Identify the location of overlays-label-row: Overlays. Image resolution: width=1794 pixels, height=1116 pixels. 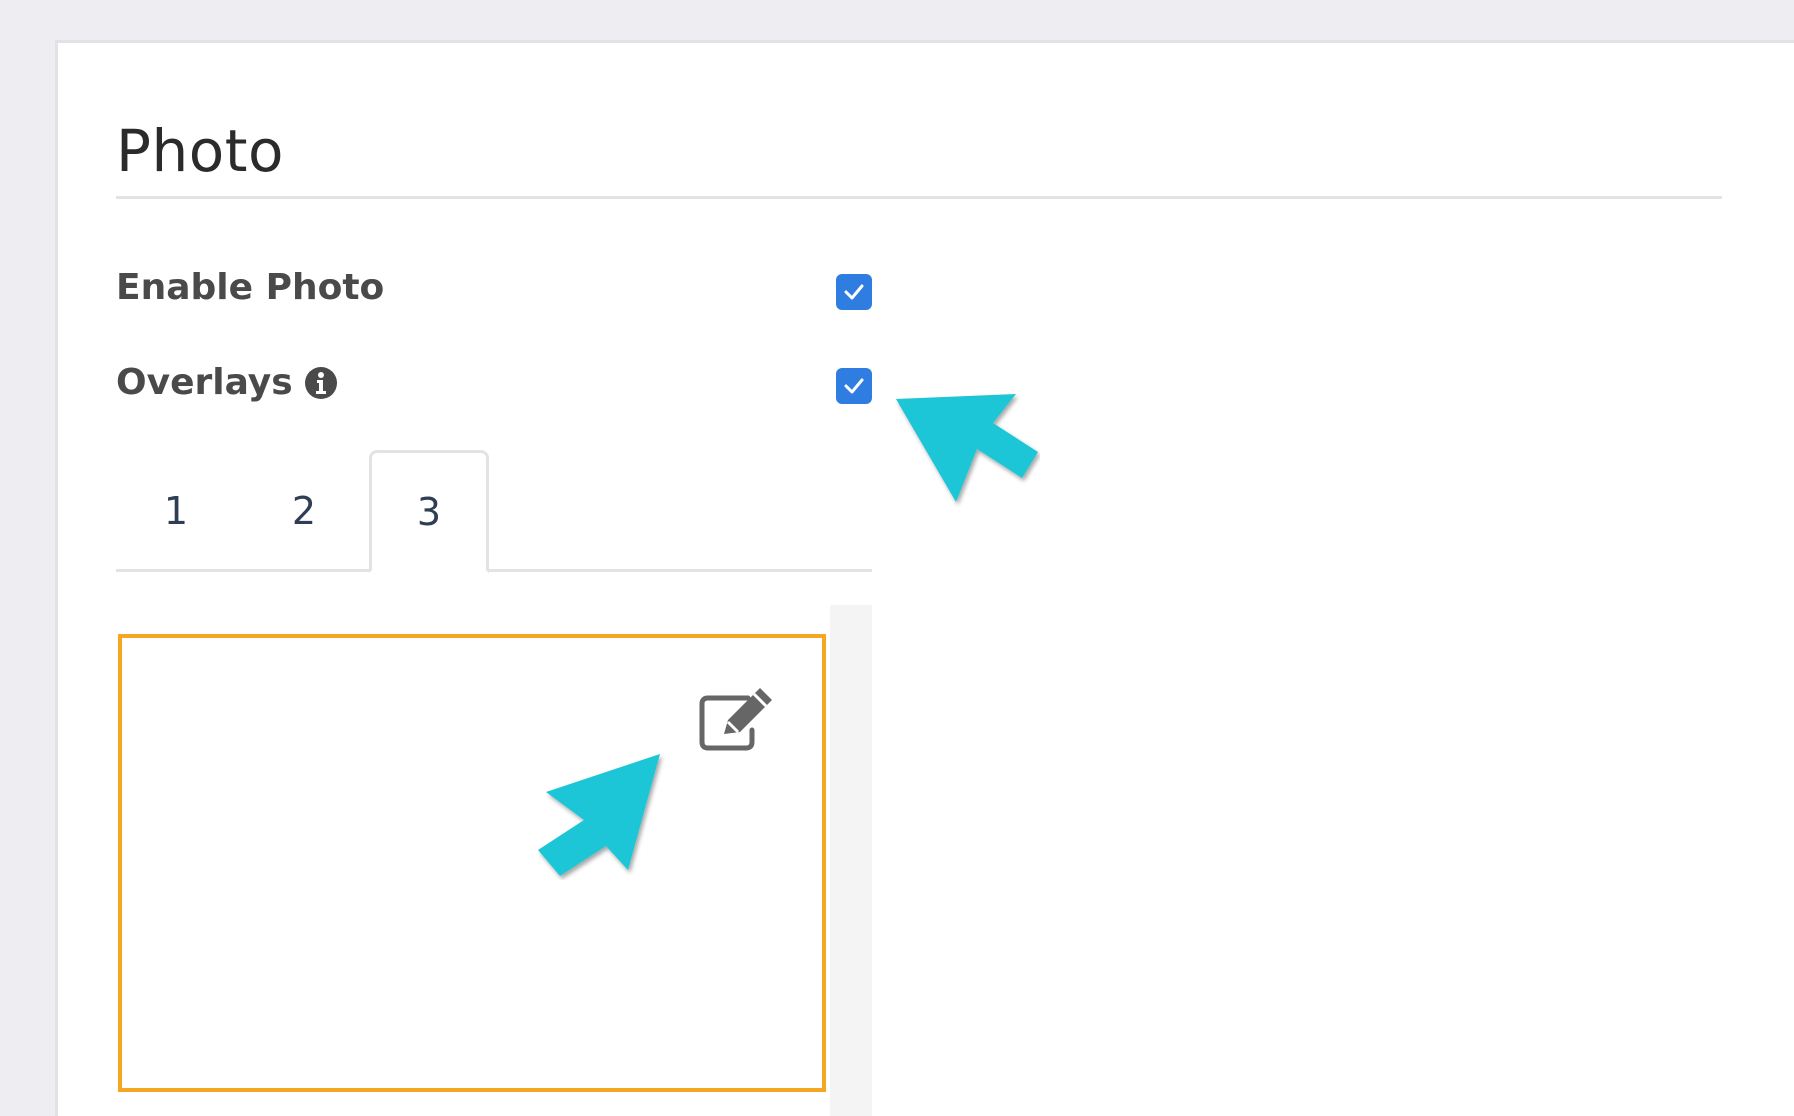
(227, 382).